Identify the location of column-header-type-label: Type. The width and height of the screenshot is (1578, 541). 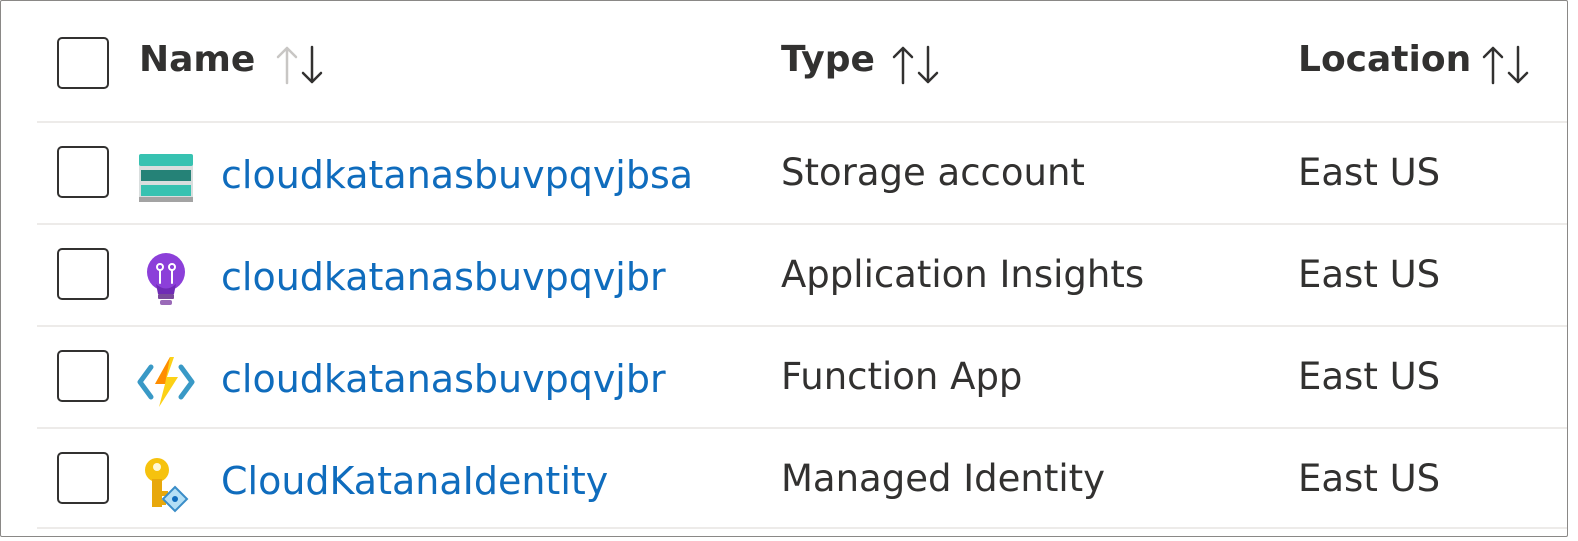
(828, 59).